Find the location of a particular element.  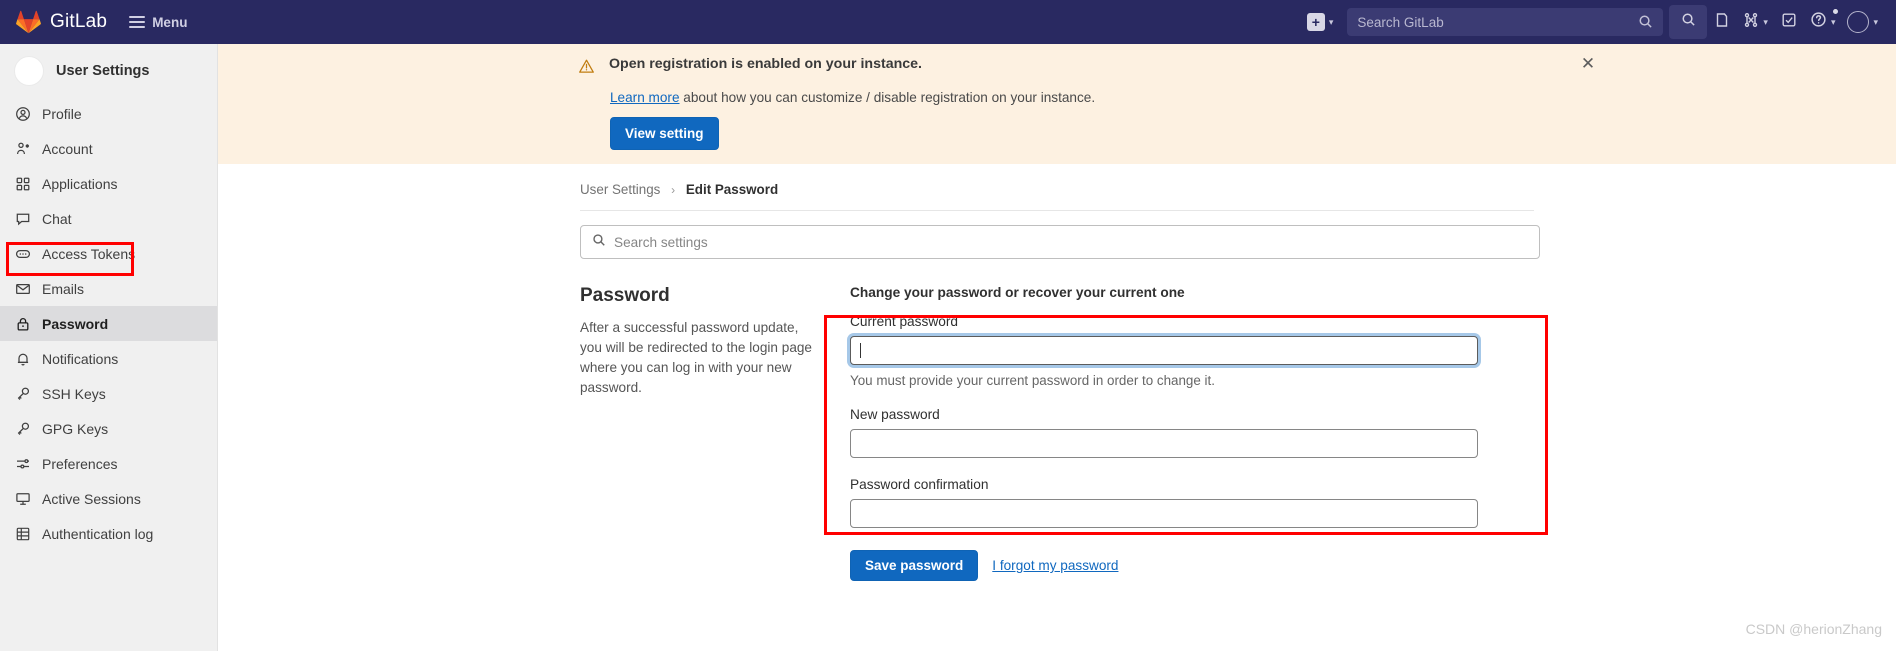

bell-icon is located at coordinates (22, 358).